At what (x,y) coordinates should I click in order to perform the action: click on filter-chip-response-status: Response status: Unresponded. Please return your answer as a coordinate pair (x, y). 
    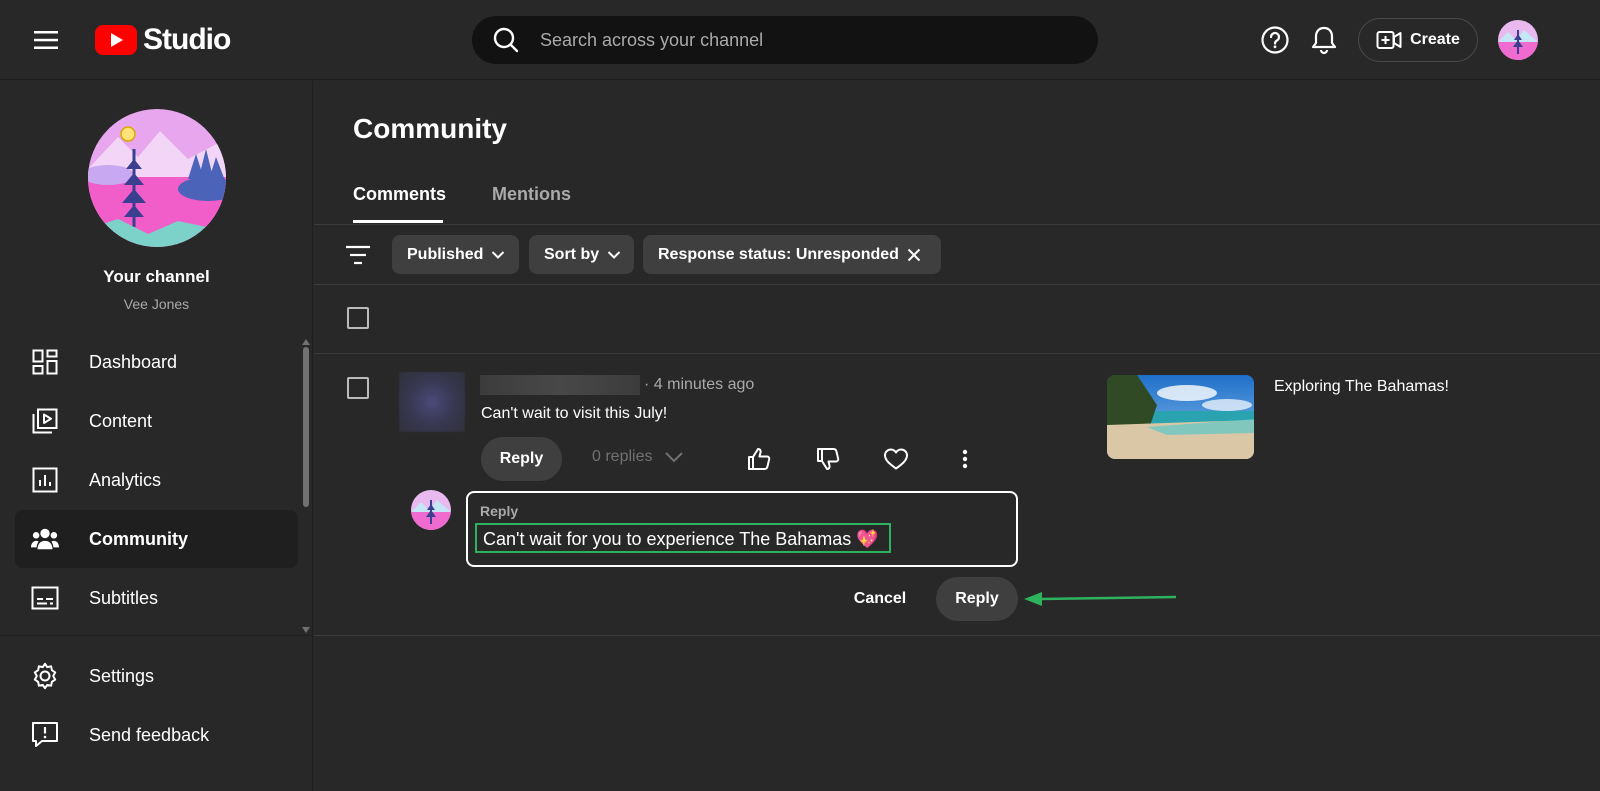
    Looking at the image, I should click on (792, 254).